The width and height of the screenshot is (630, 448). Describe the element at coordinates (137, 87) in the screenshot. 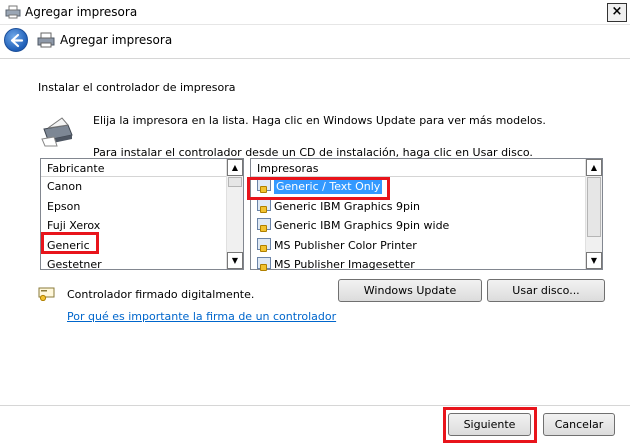

I see `section-heading: Instalar el controlador de impresora` at that location.